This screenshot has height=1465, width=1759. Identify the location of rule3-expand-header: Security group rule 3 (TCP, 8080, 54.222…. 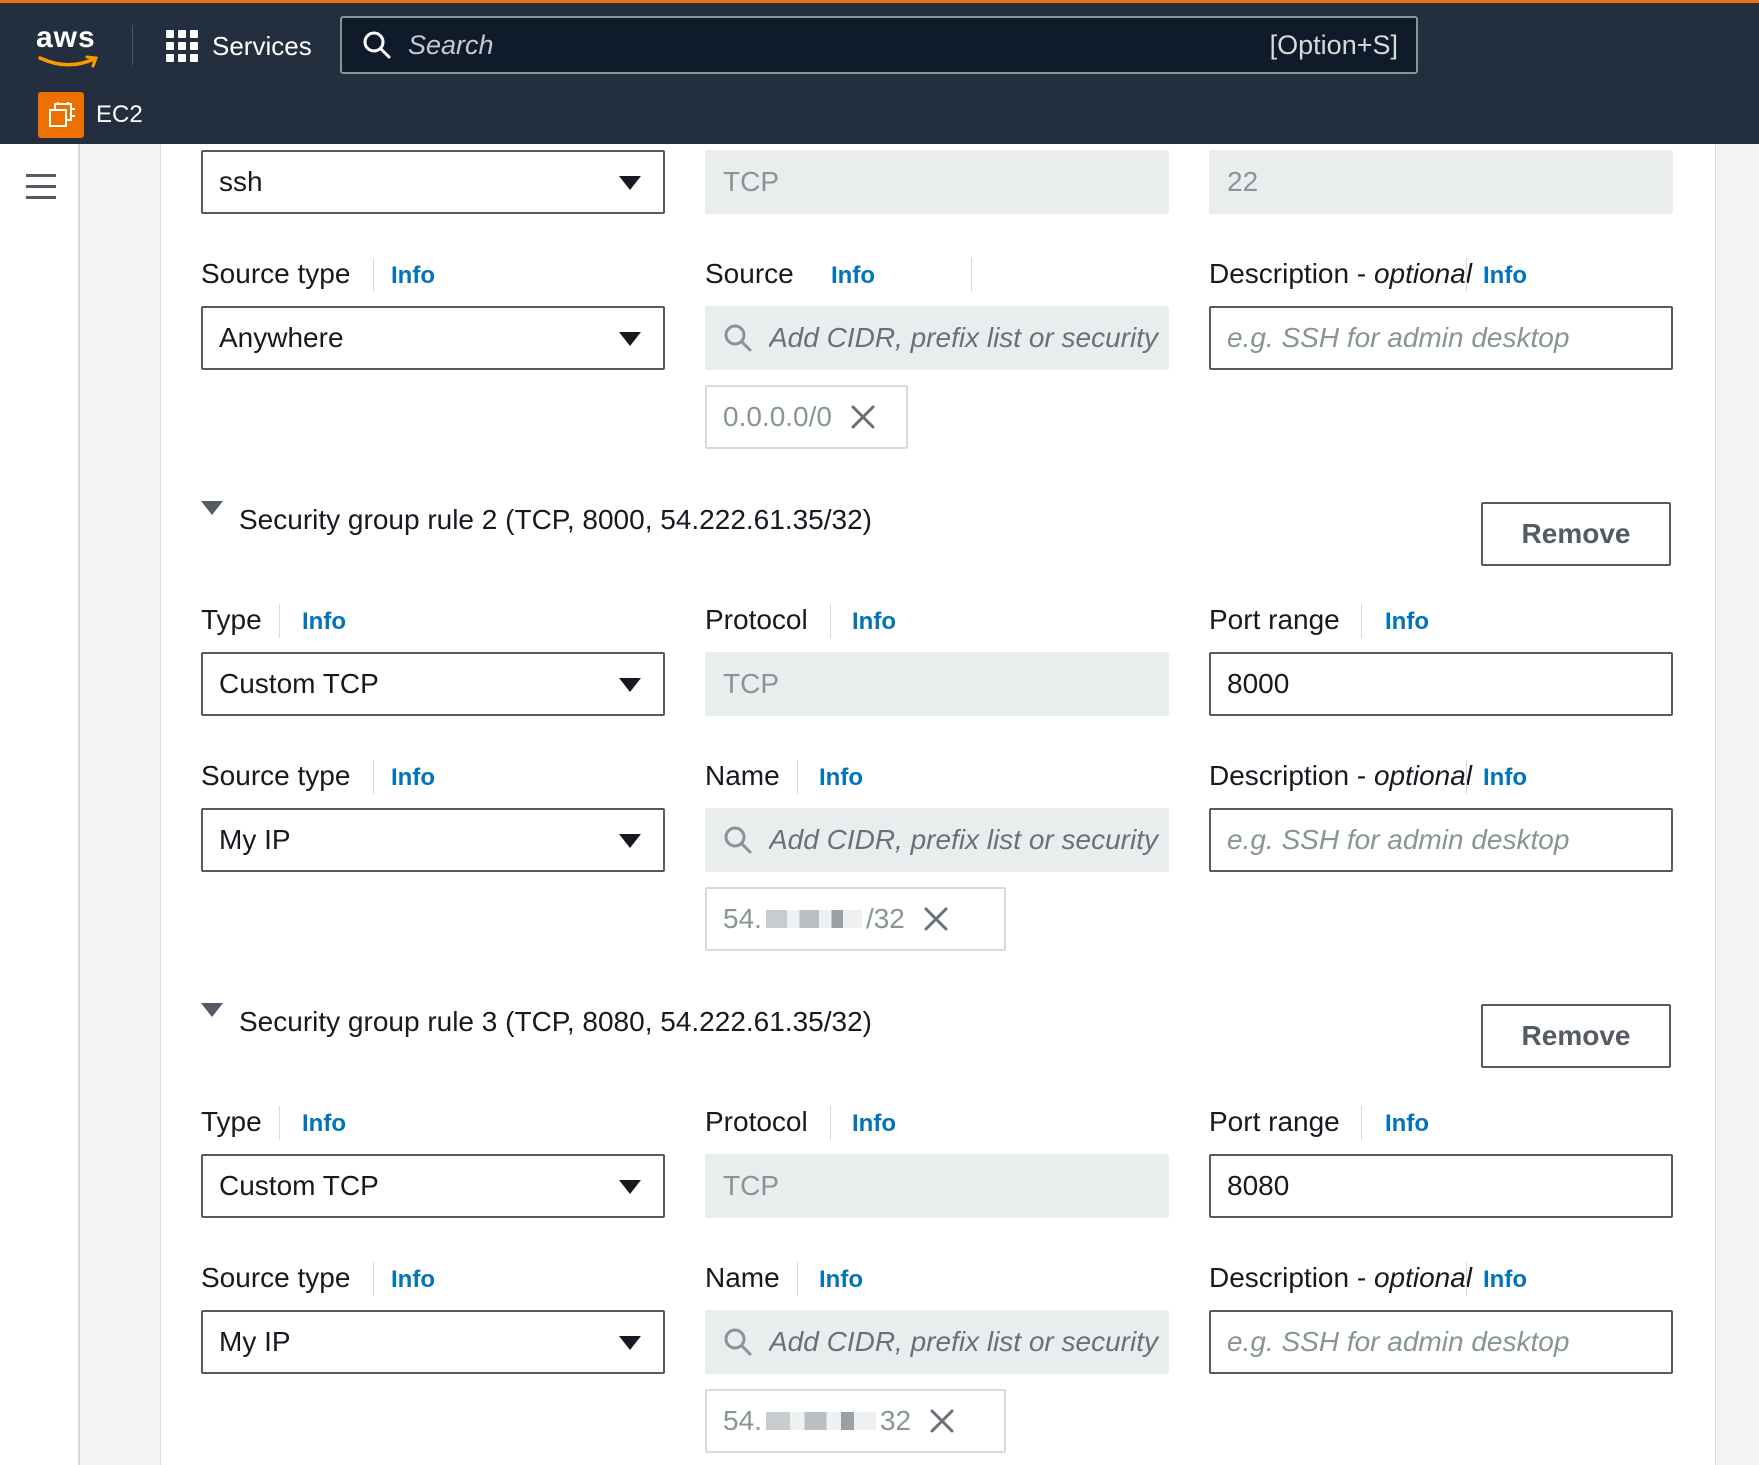
(536, 1020).